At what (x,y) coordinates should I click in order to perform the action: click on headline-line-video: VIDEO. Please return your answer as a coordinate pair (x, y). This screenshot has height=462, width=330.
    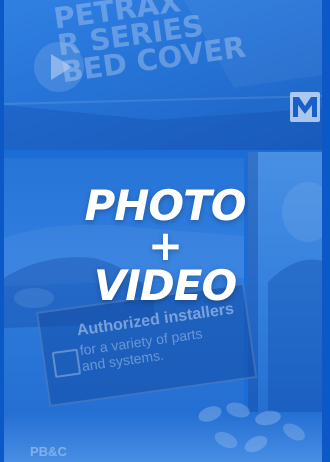
    Looking at the image, I should click on (165, 285).